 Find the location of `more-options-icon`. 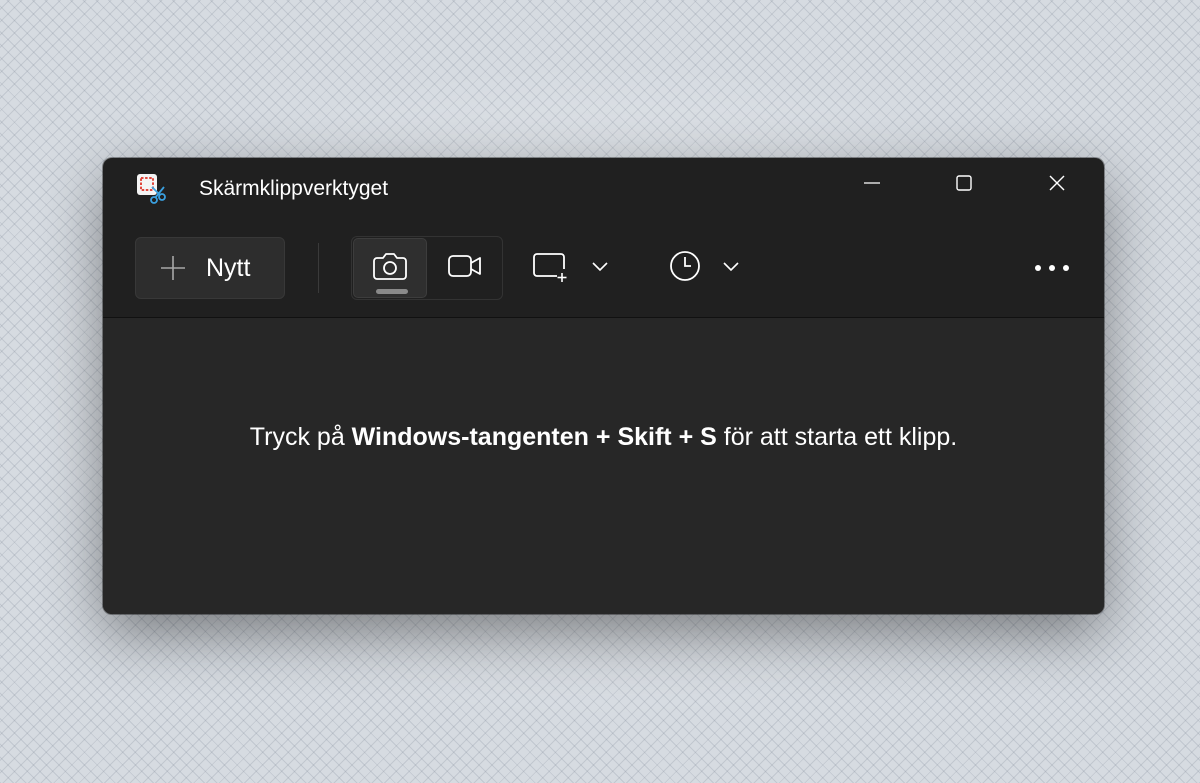

more-options-icon is located at coordinates (1052, 268).